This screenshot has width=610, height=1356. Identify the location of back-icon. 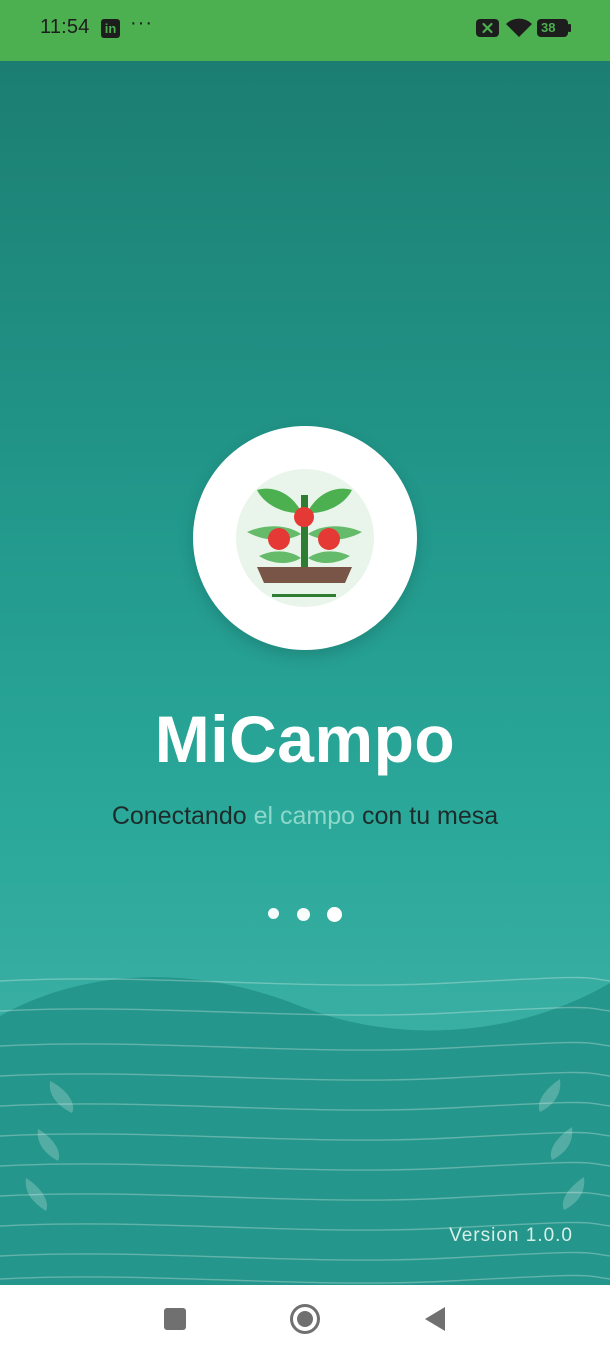
(435, 1319).